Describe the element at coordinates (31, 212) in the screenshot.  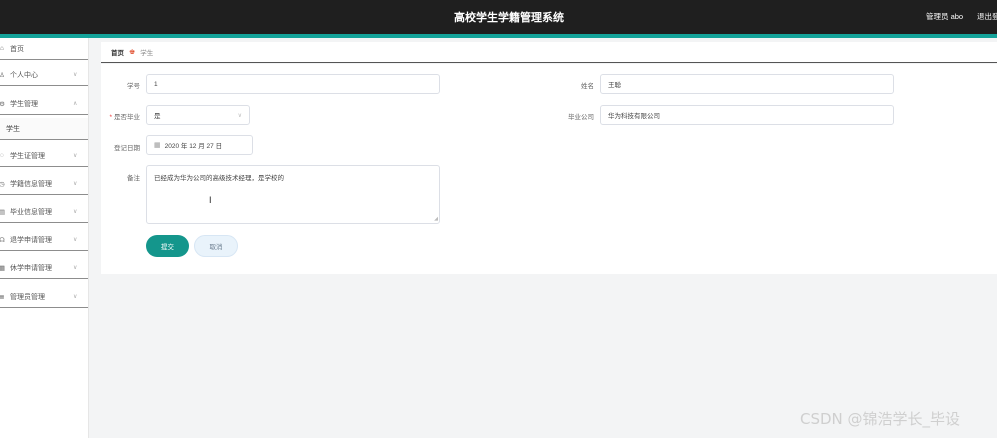
I see `sidebar-item-label: 毕业信息管理` at that location.